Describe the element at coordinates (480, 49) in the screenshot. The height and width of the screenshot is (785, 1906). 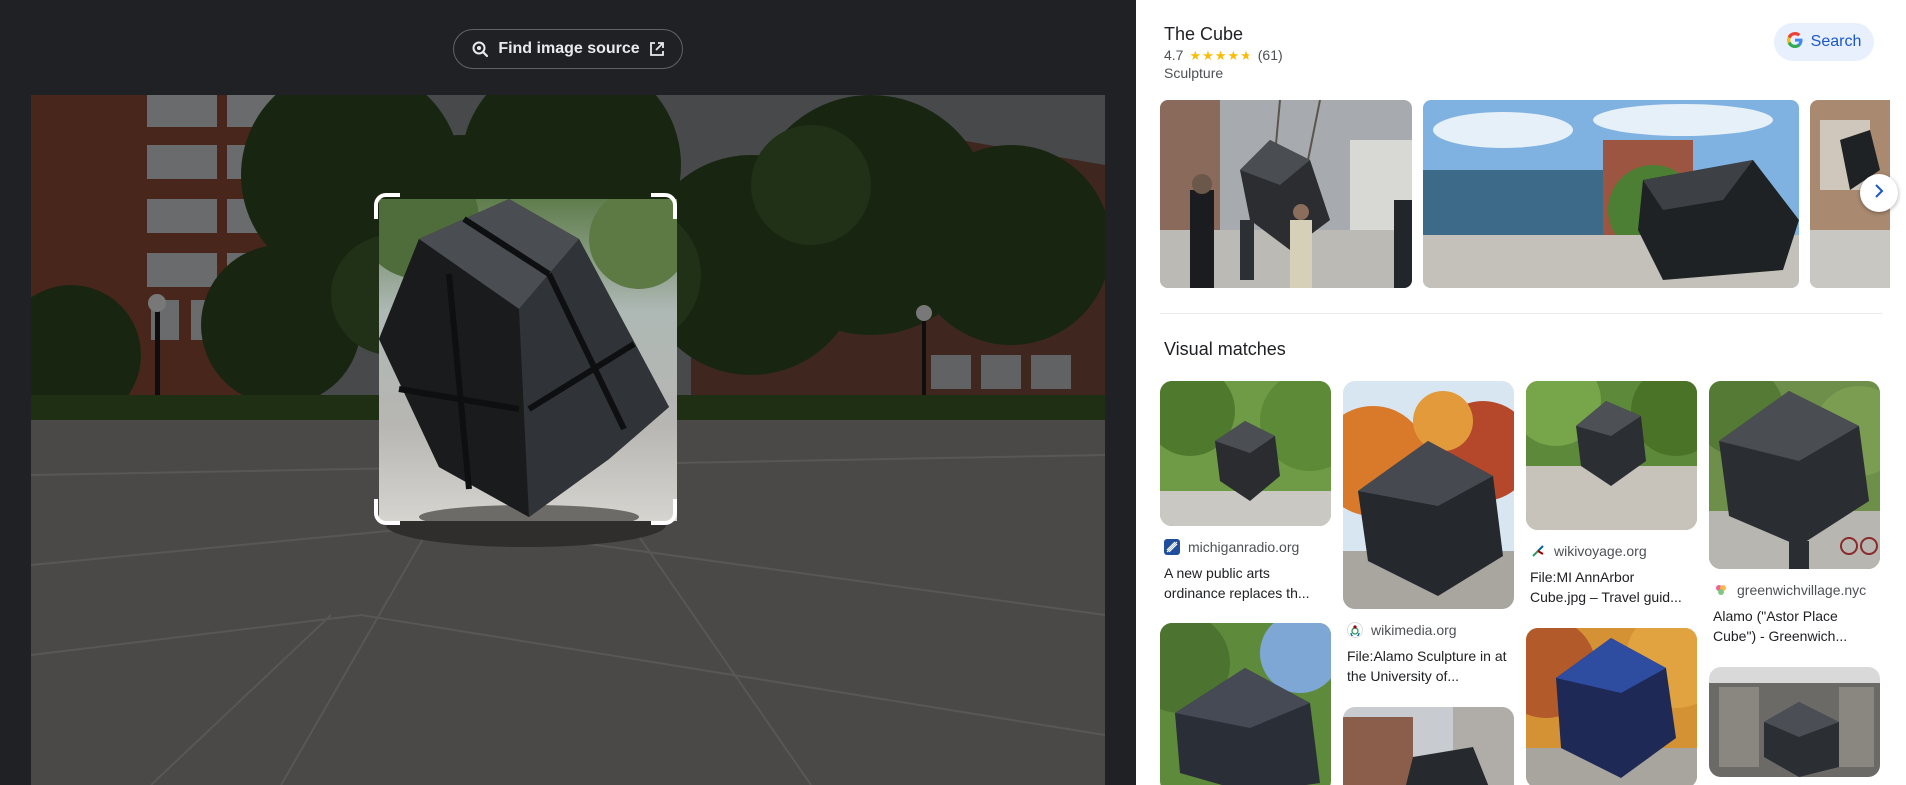
I see `lens-search-icon` at that location.